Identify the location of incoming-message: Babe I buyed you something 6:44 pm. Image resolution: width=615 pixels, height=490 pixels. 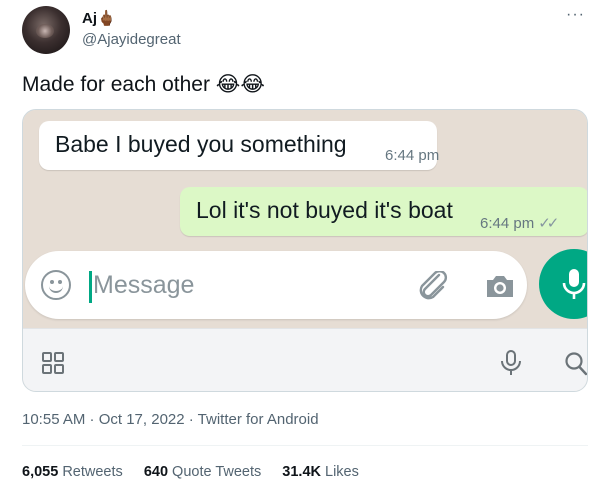
(239, 145).